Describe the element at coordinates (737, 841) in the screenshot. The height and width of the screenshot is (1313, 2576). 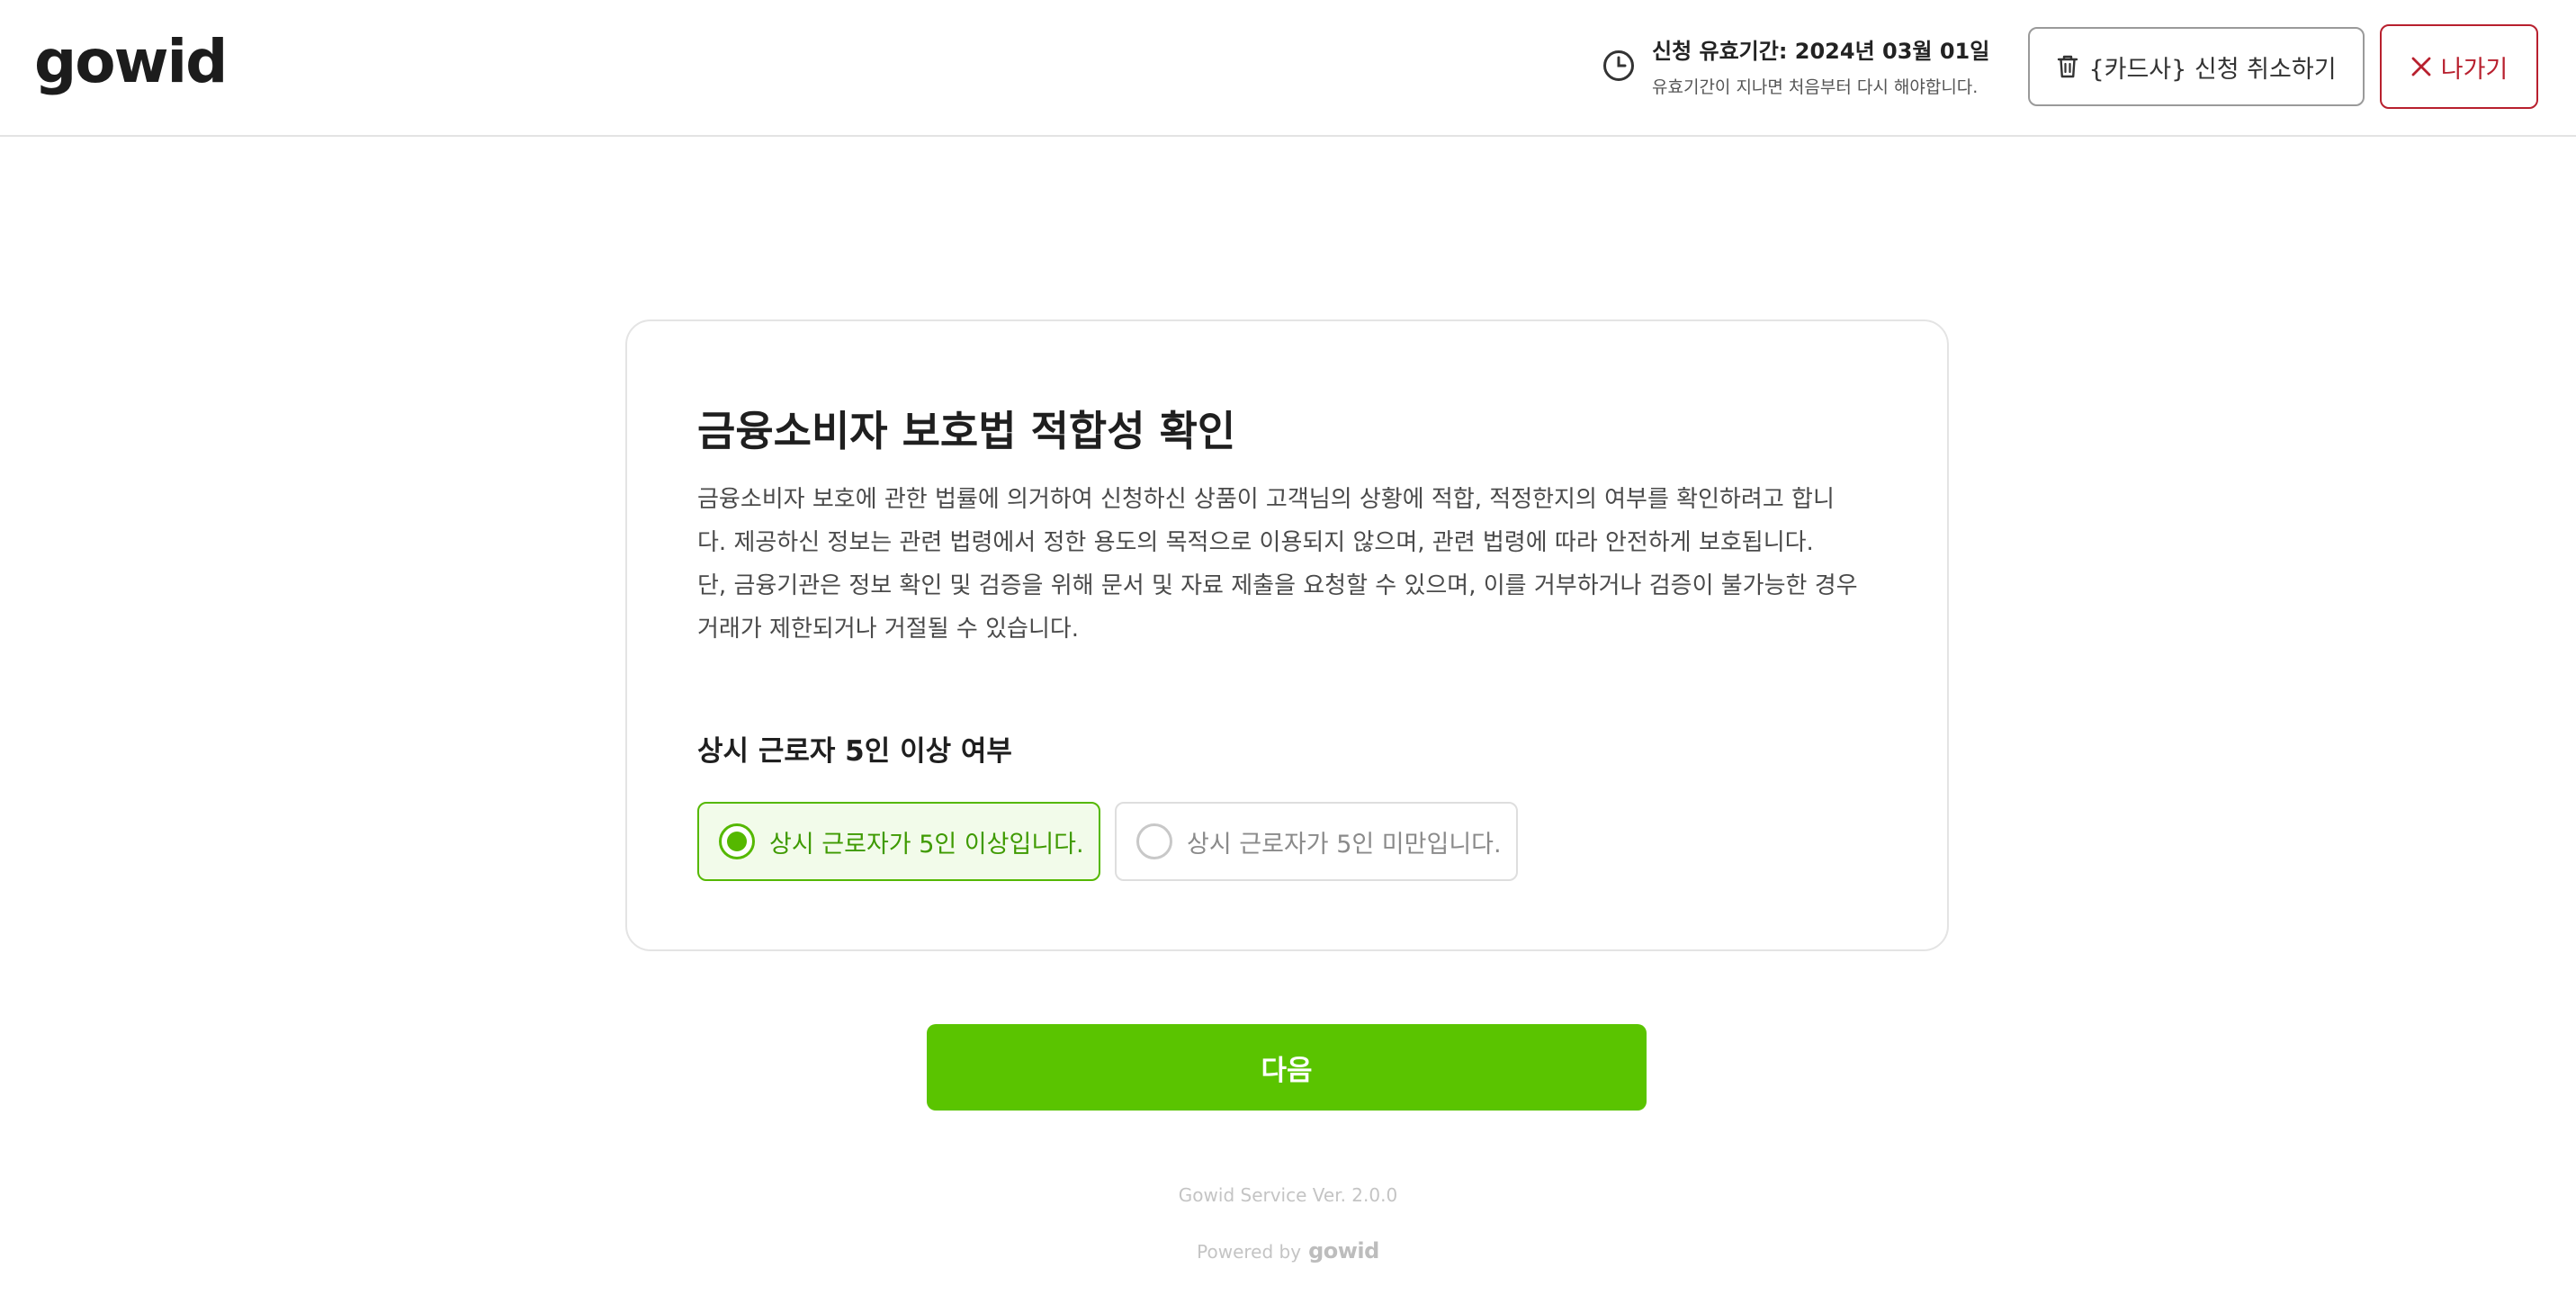
I see `radio-selected-icon` at that location.